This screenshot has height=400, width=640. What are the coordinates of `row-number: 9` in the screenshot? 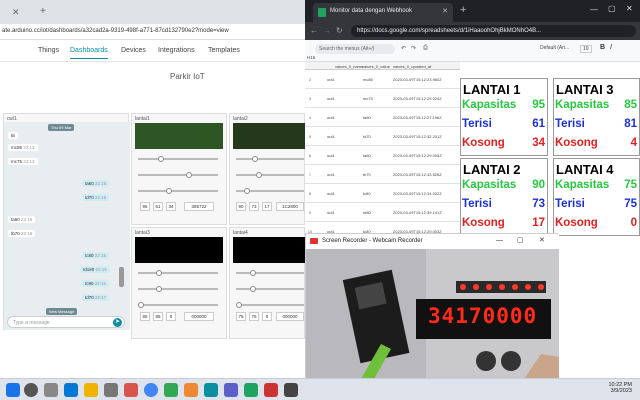 It's located at (310, 212).